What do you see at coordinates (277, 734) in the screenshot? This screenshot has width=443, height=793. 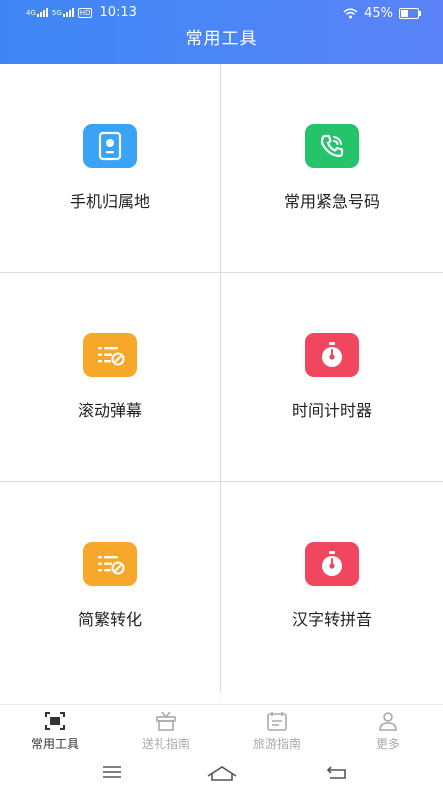 I see `tab-travel-guide: 旅游指南` at bounding box center [277, 734].